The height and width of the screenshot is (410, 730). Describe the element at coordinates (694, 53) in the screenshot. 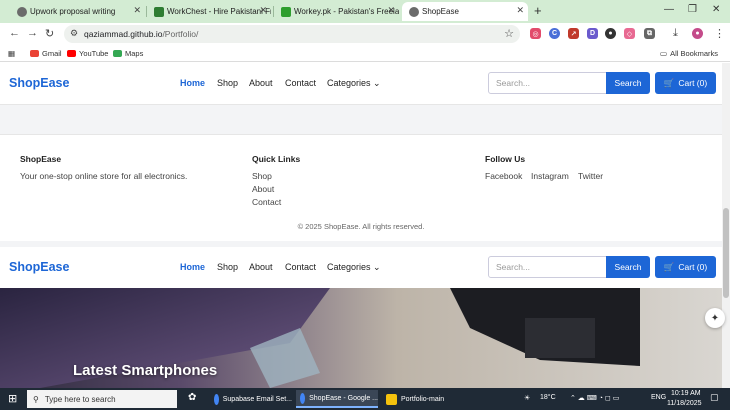

I see `bookmark-label: All Bookmarks` at that location.